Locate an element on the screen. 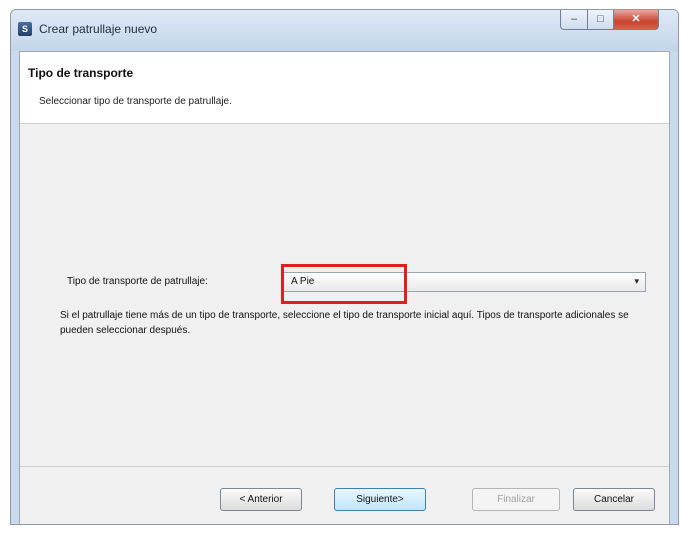 The image size is (681, 533). maximize-button: □ is located at coordinates (600, 20).